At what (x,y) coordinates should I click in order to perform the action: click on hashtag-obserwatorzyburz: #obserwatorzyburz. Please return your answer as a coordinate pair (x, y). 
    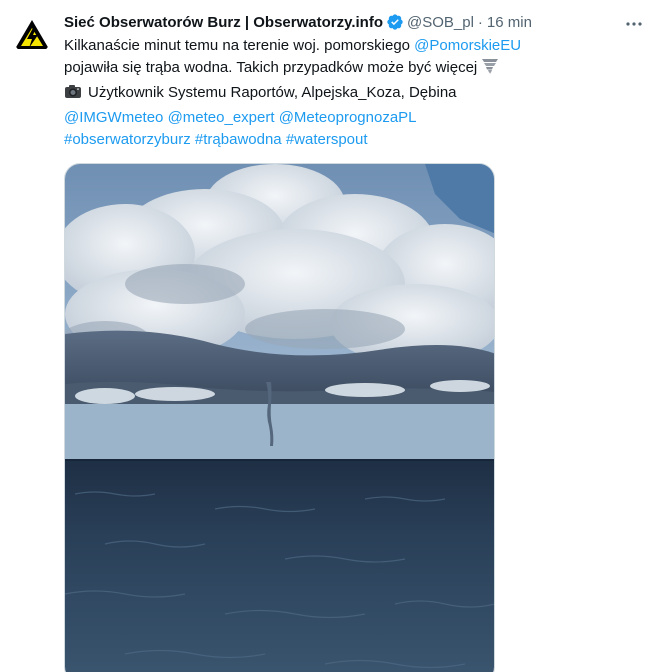
    Looking at the image, I should click on (127, 139).